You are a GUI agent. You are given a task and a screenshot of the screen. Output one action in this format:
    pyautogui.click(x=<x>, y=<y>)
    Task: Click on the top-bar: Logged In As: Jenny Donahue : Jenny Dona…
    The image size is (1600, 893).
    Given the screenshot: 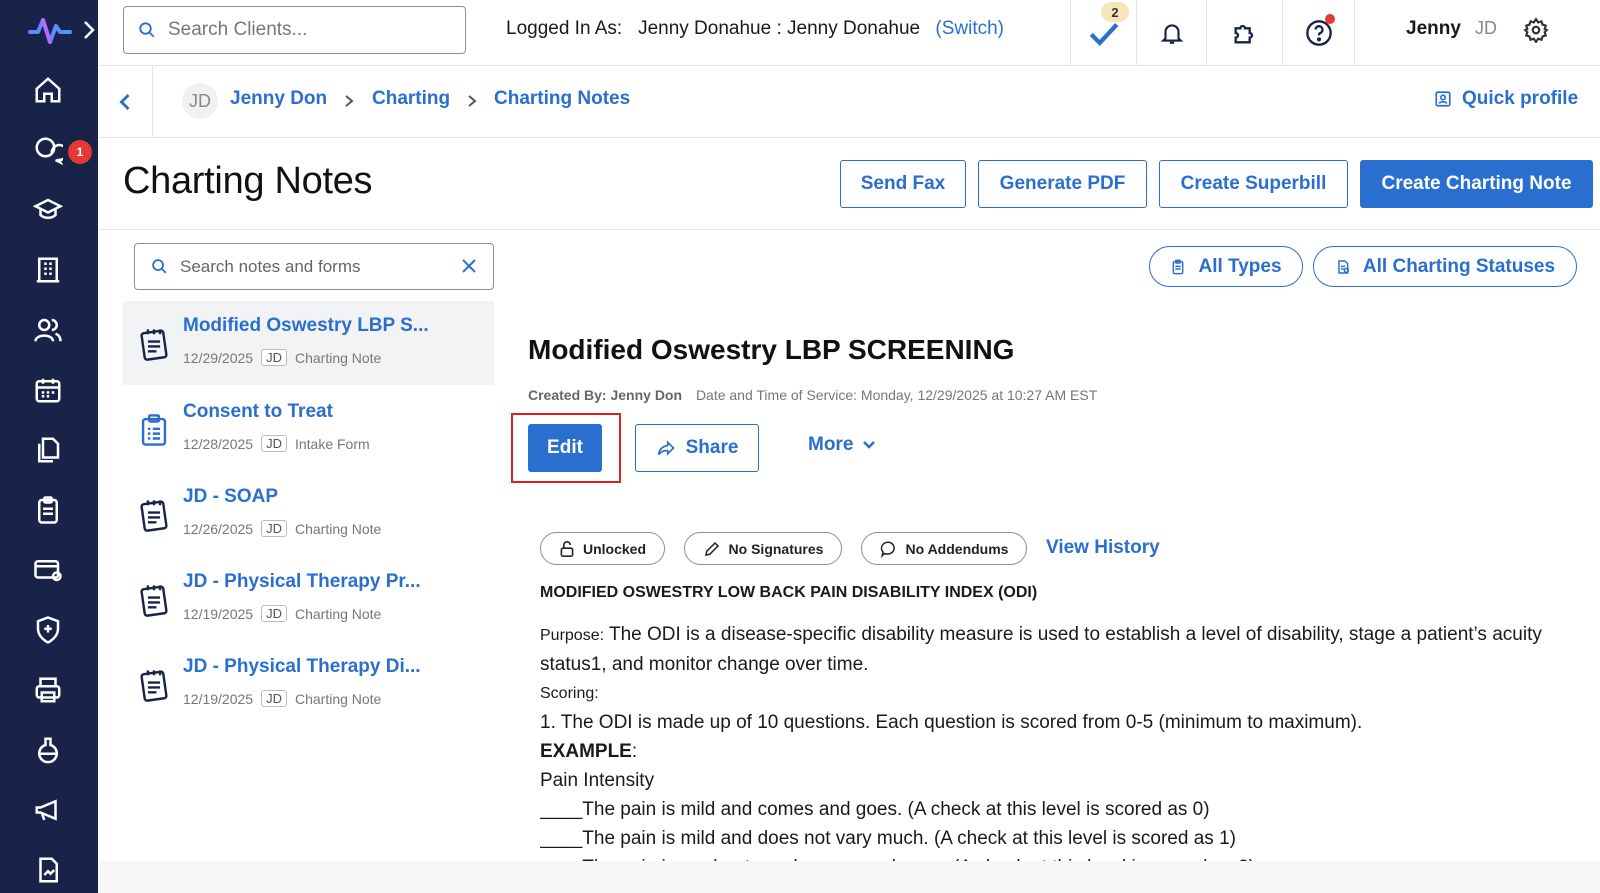 What is the action you would take?
    pyautogui.click(x=849, y=33)
    